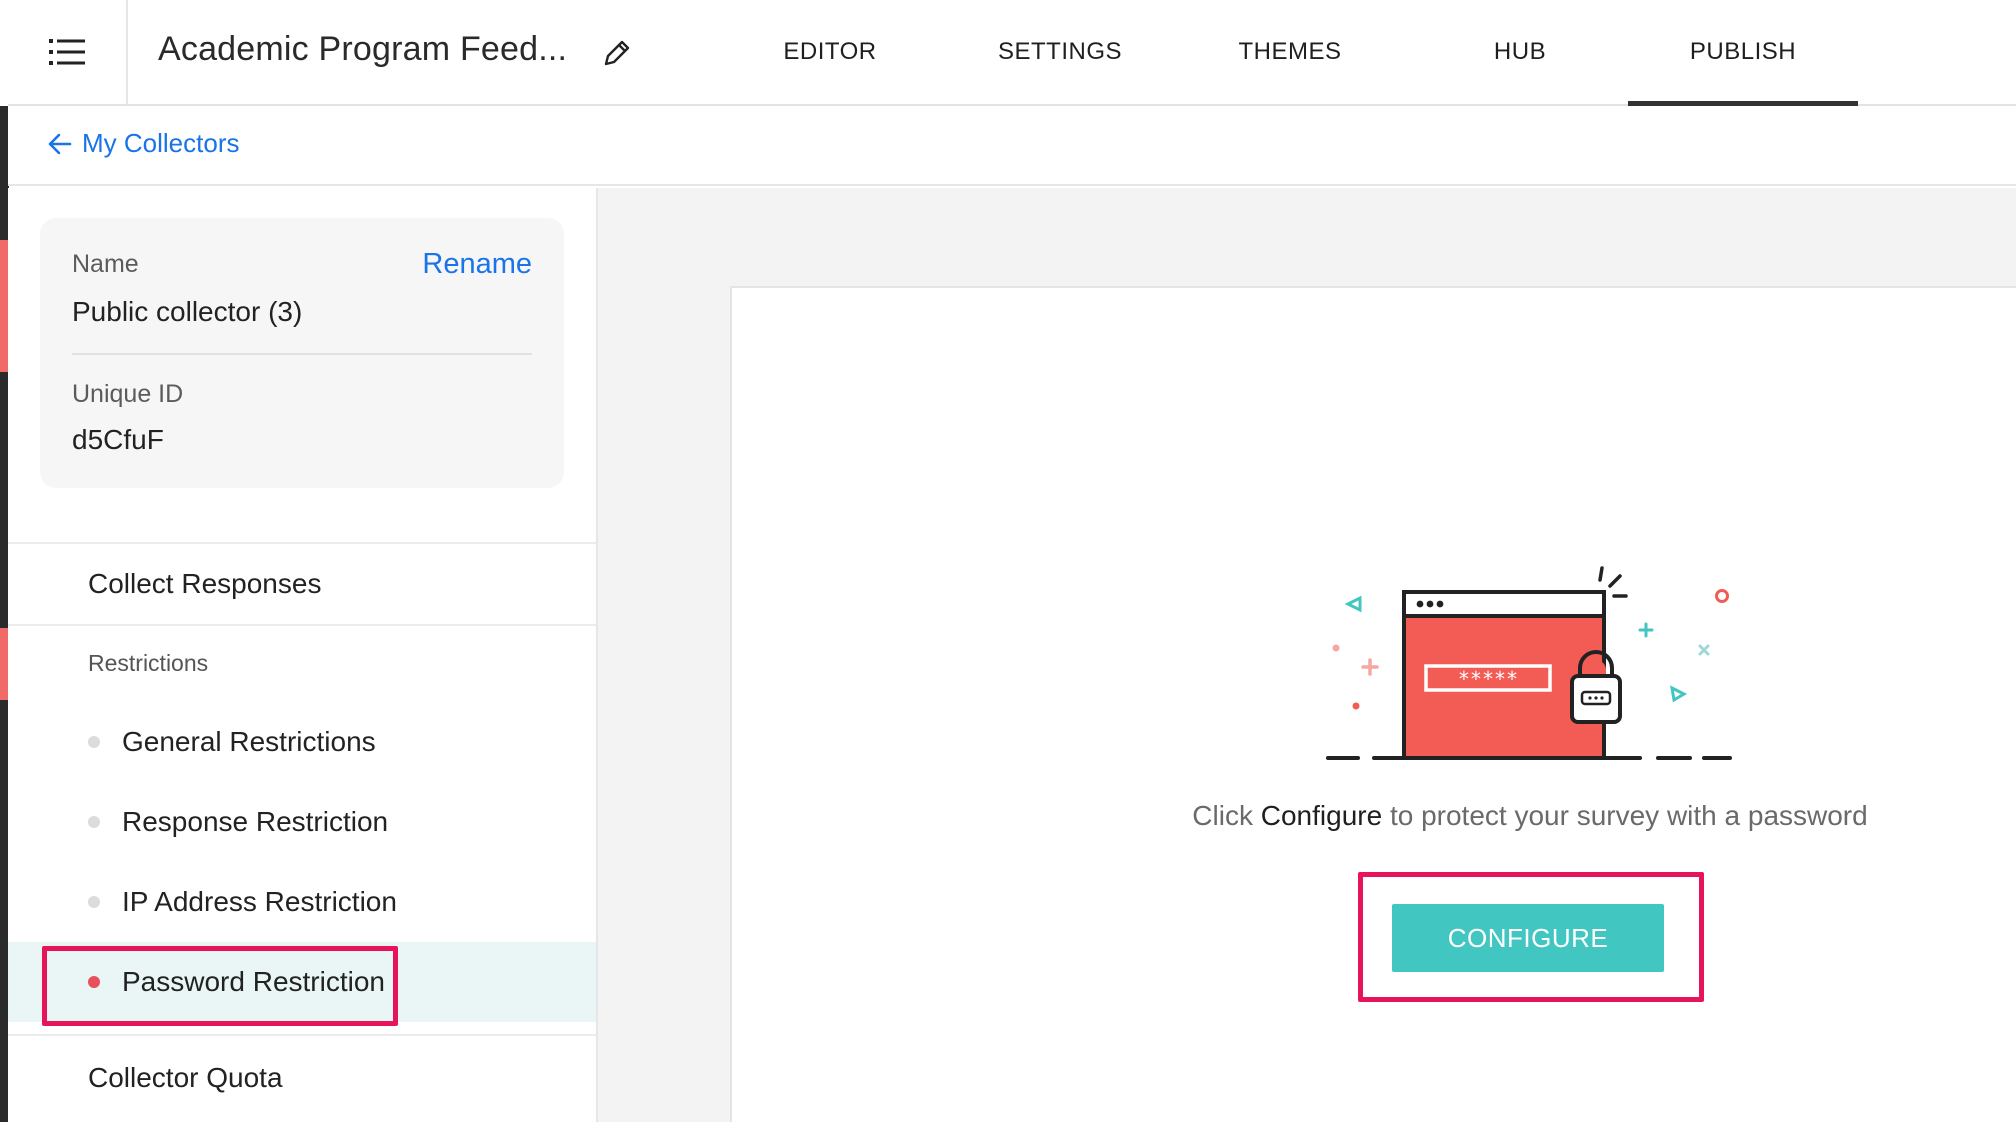 The height and width of the screenshot is (1122, 2016). Describe the element at coordinates (259, 901) in the screenshot. I see `sidebar-item-label: IP Address Restriction` at that location.